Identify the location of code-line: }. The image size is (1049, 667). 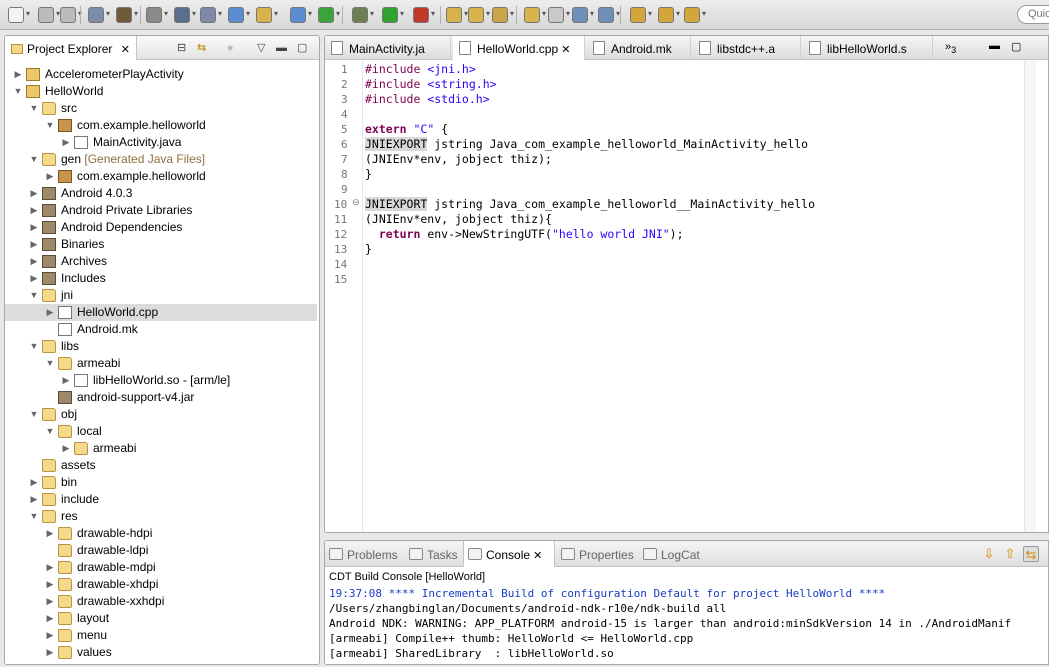
(368, 174).